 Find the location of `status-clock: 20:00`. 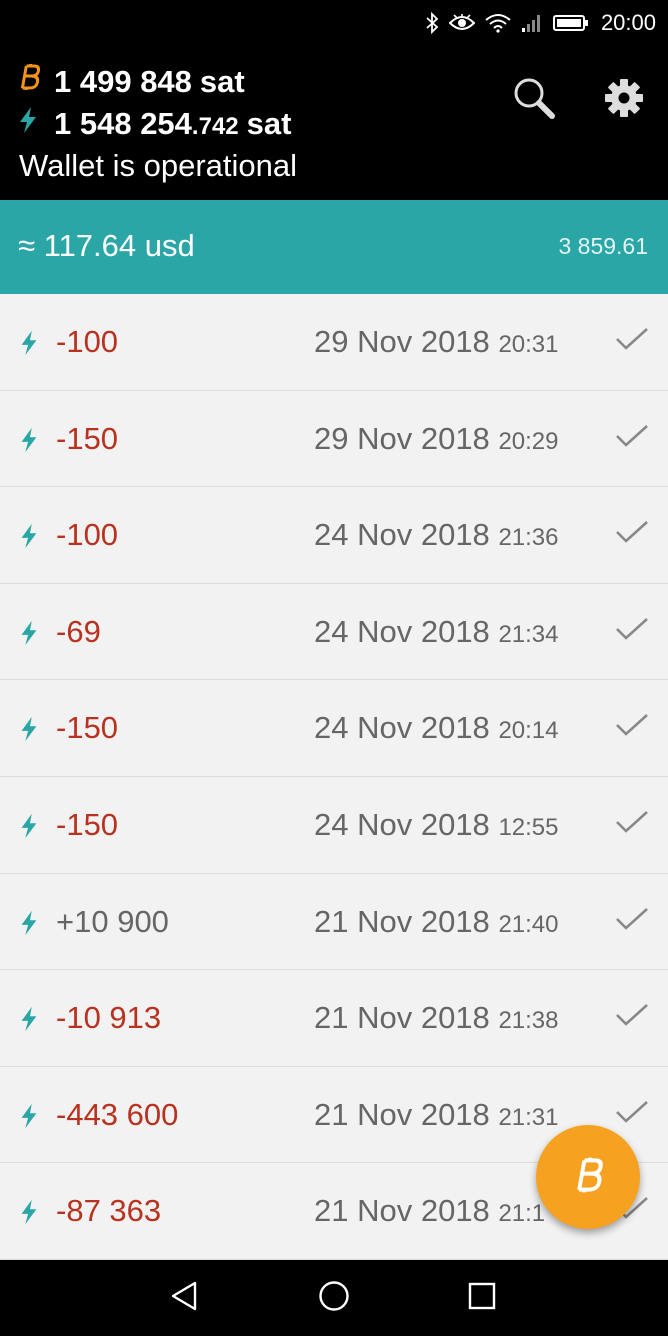

status-clock: 20:00 is located at coordinates (628, 22).